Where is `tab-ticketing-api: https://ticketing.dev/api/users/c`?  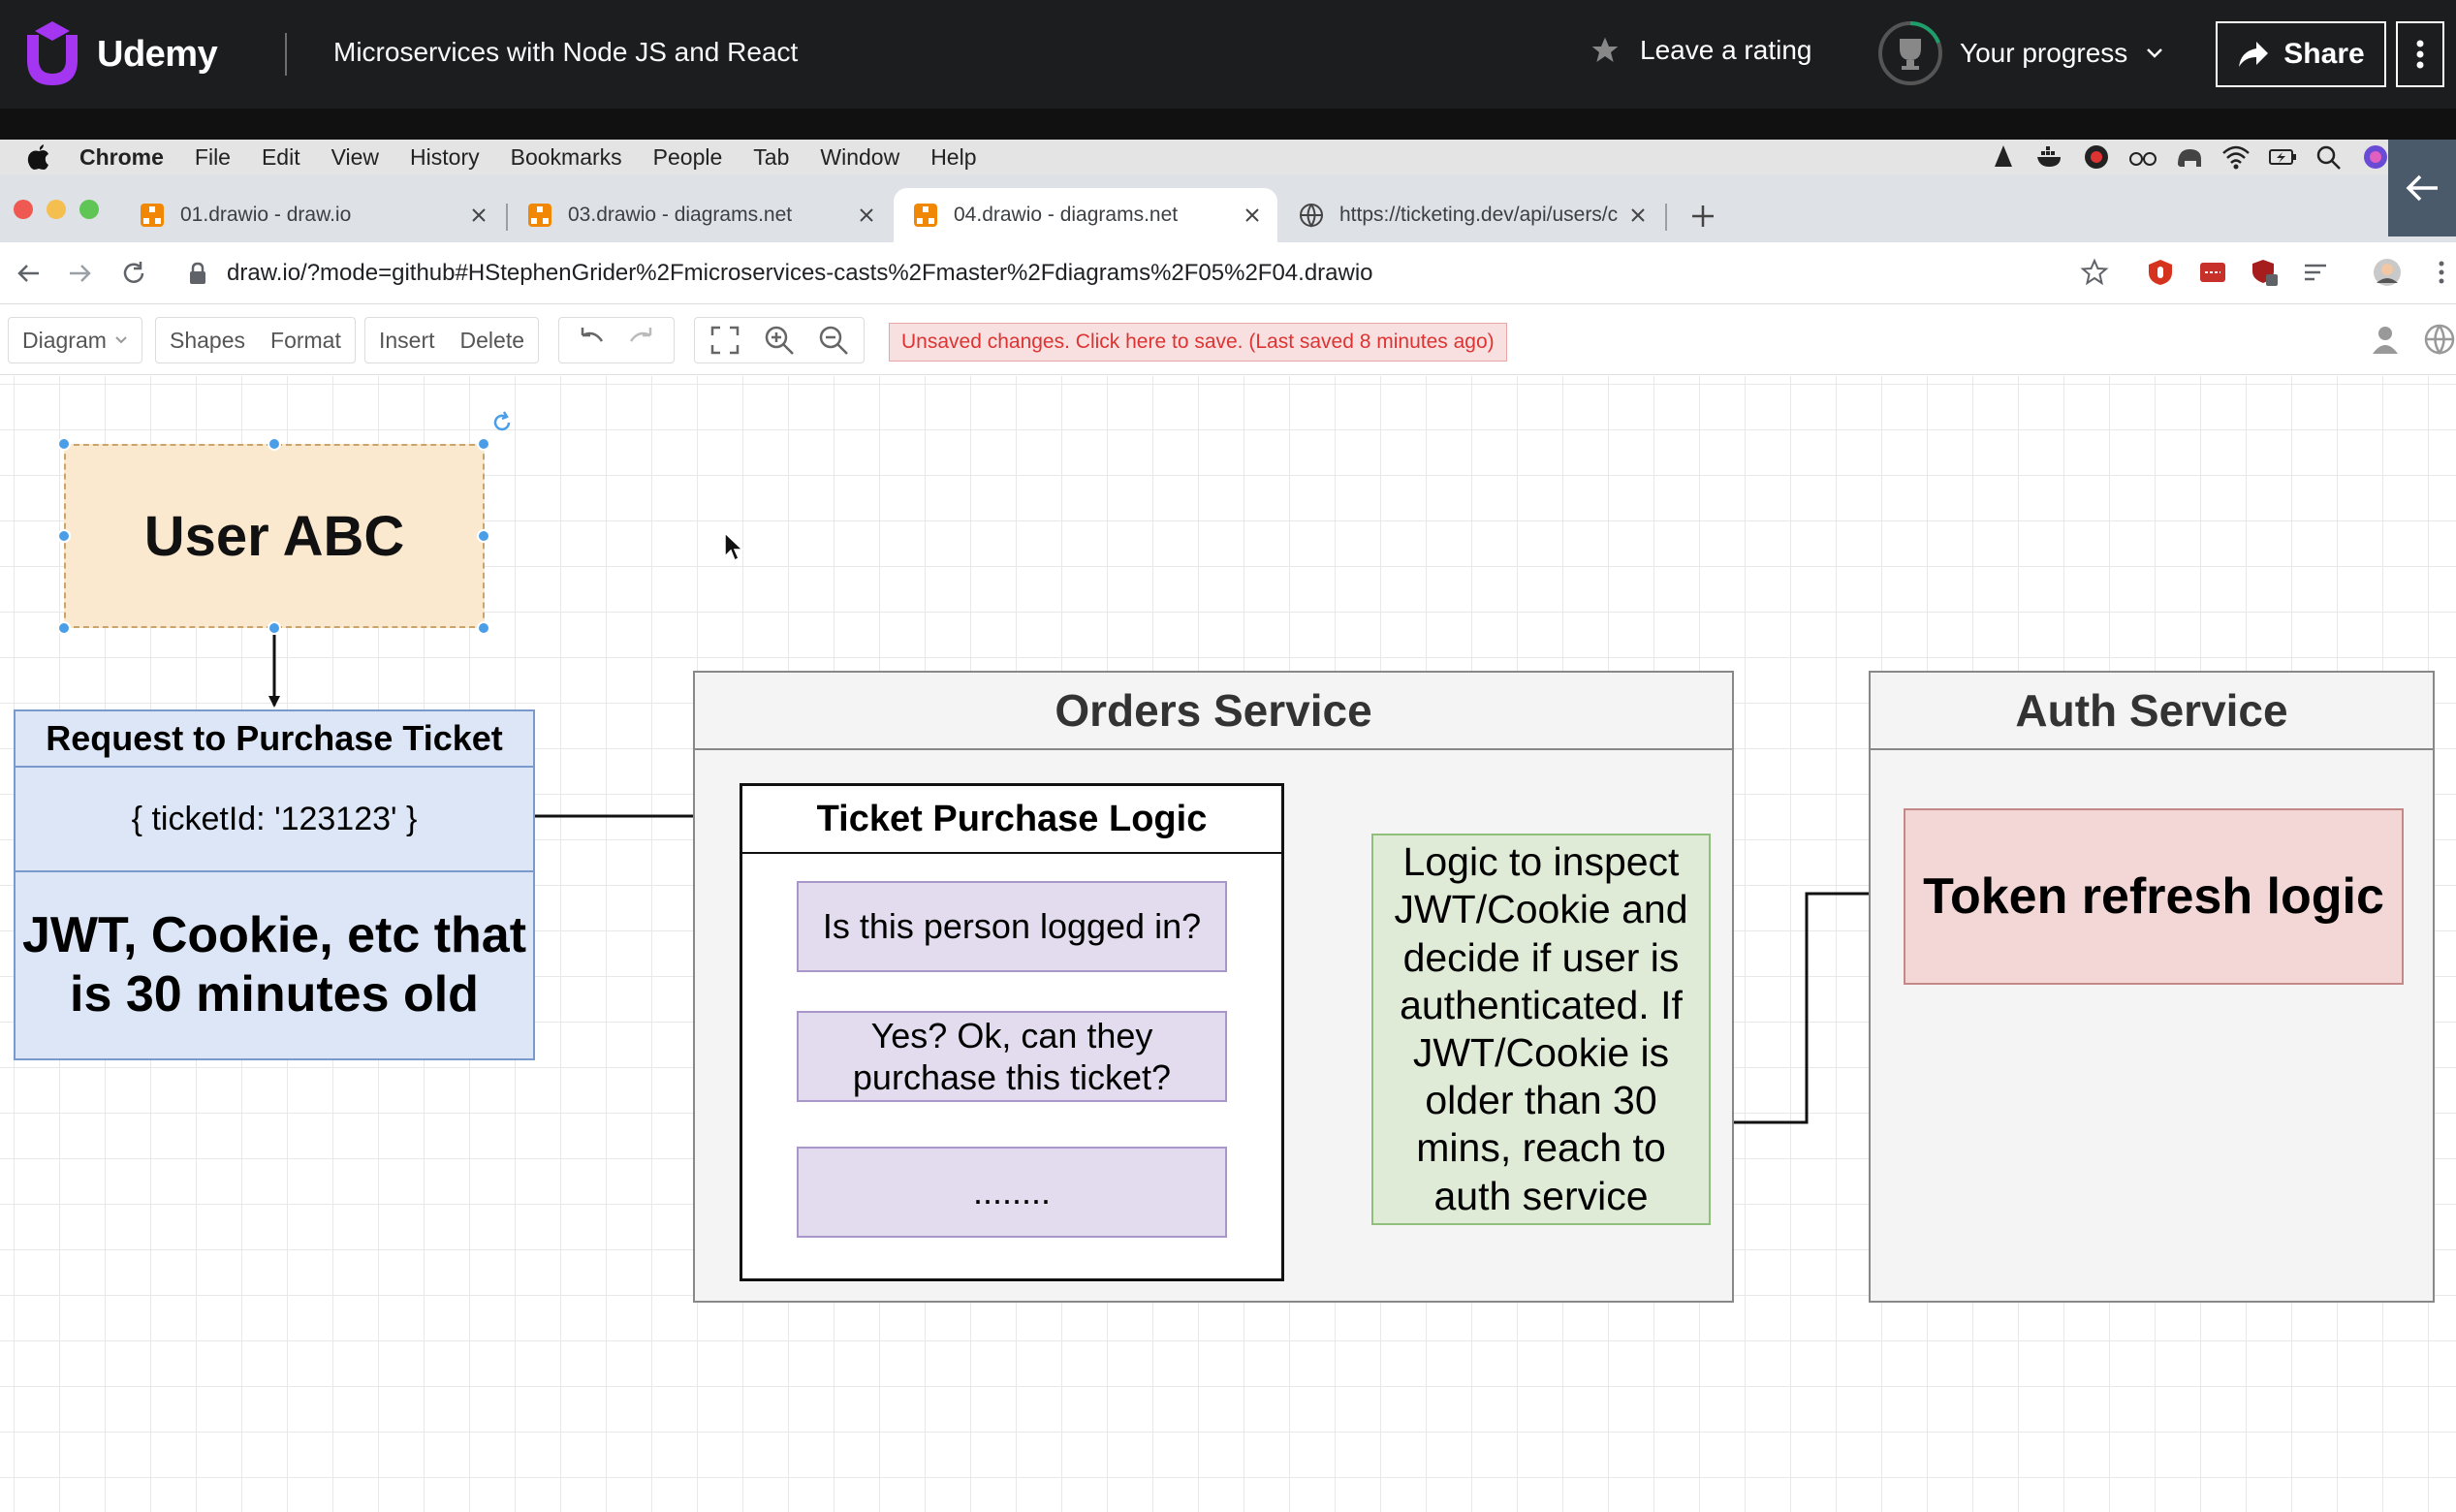 tab-ticketing-api: https://ticketing.dev/api/users/c is located at coordinates (1471, 215).